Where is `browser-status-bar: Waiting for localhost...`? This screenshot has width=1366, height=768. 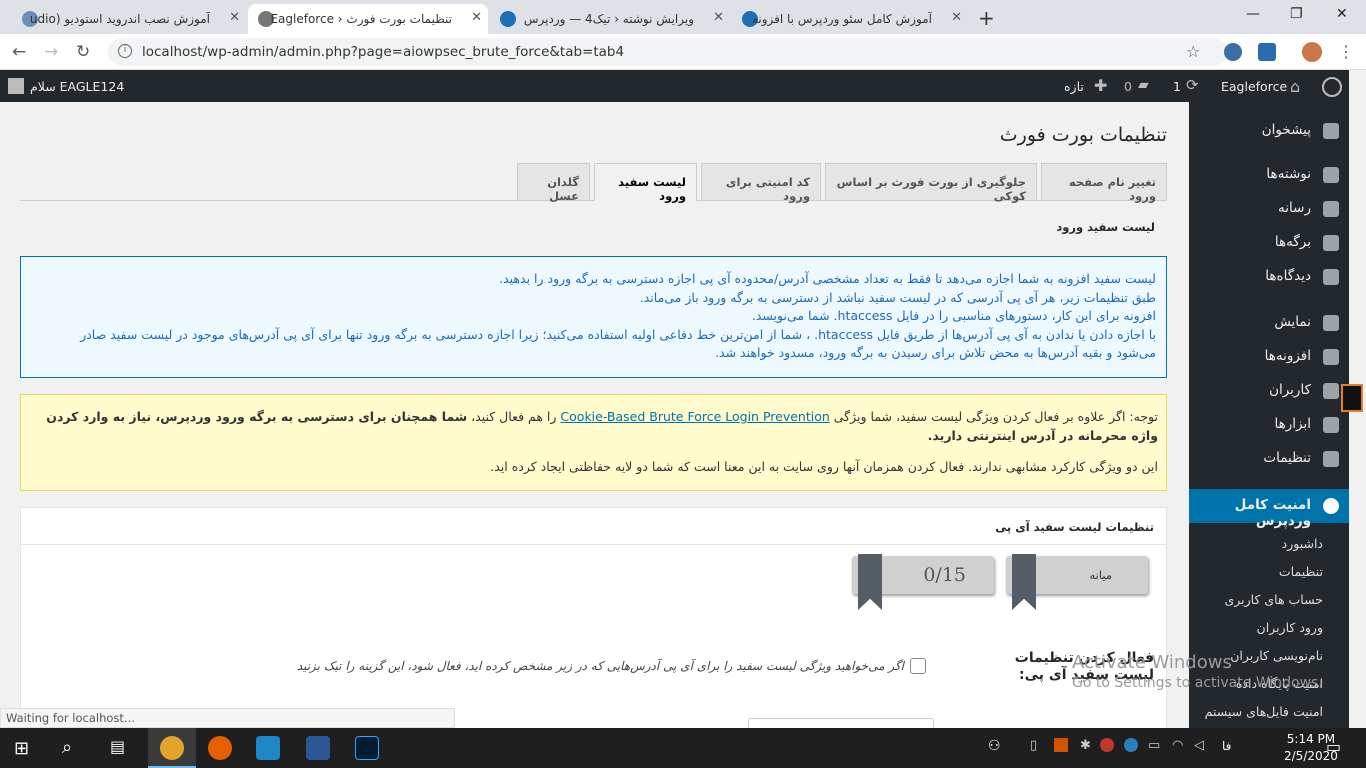 browser-status-bar: Waiting for localhost... is located at coordinates (227, 718).